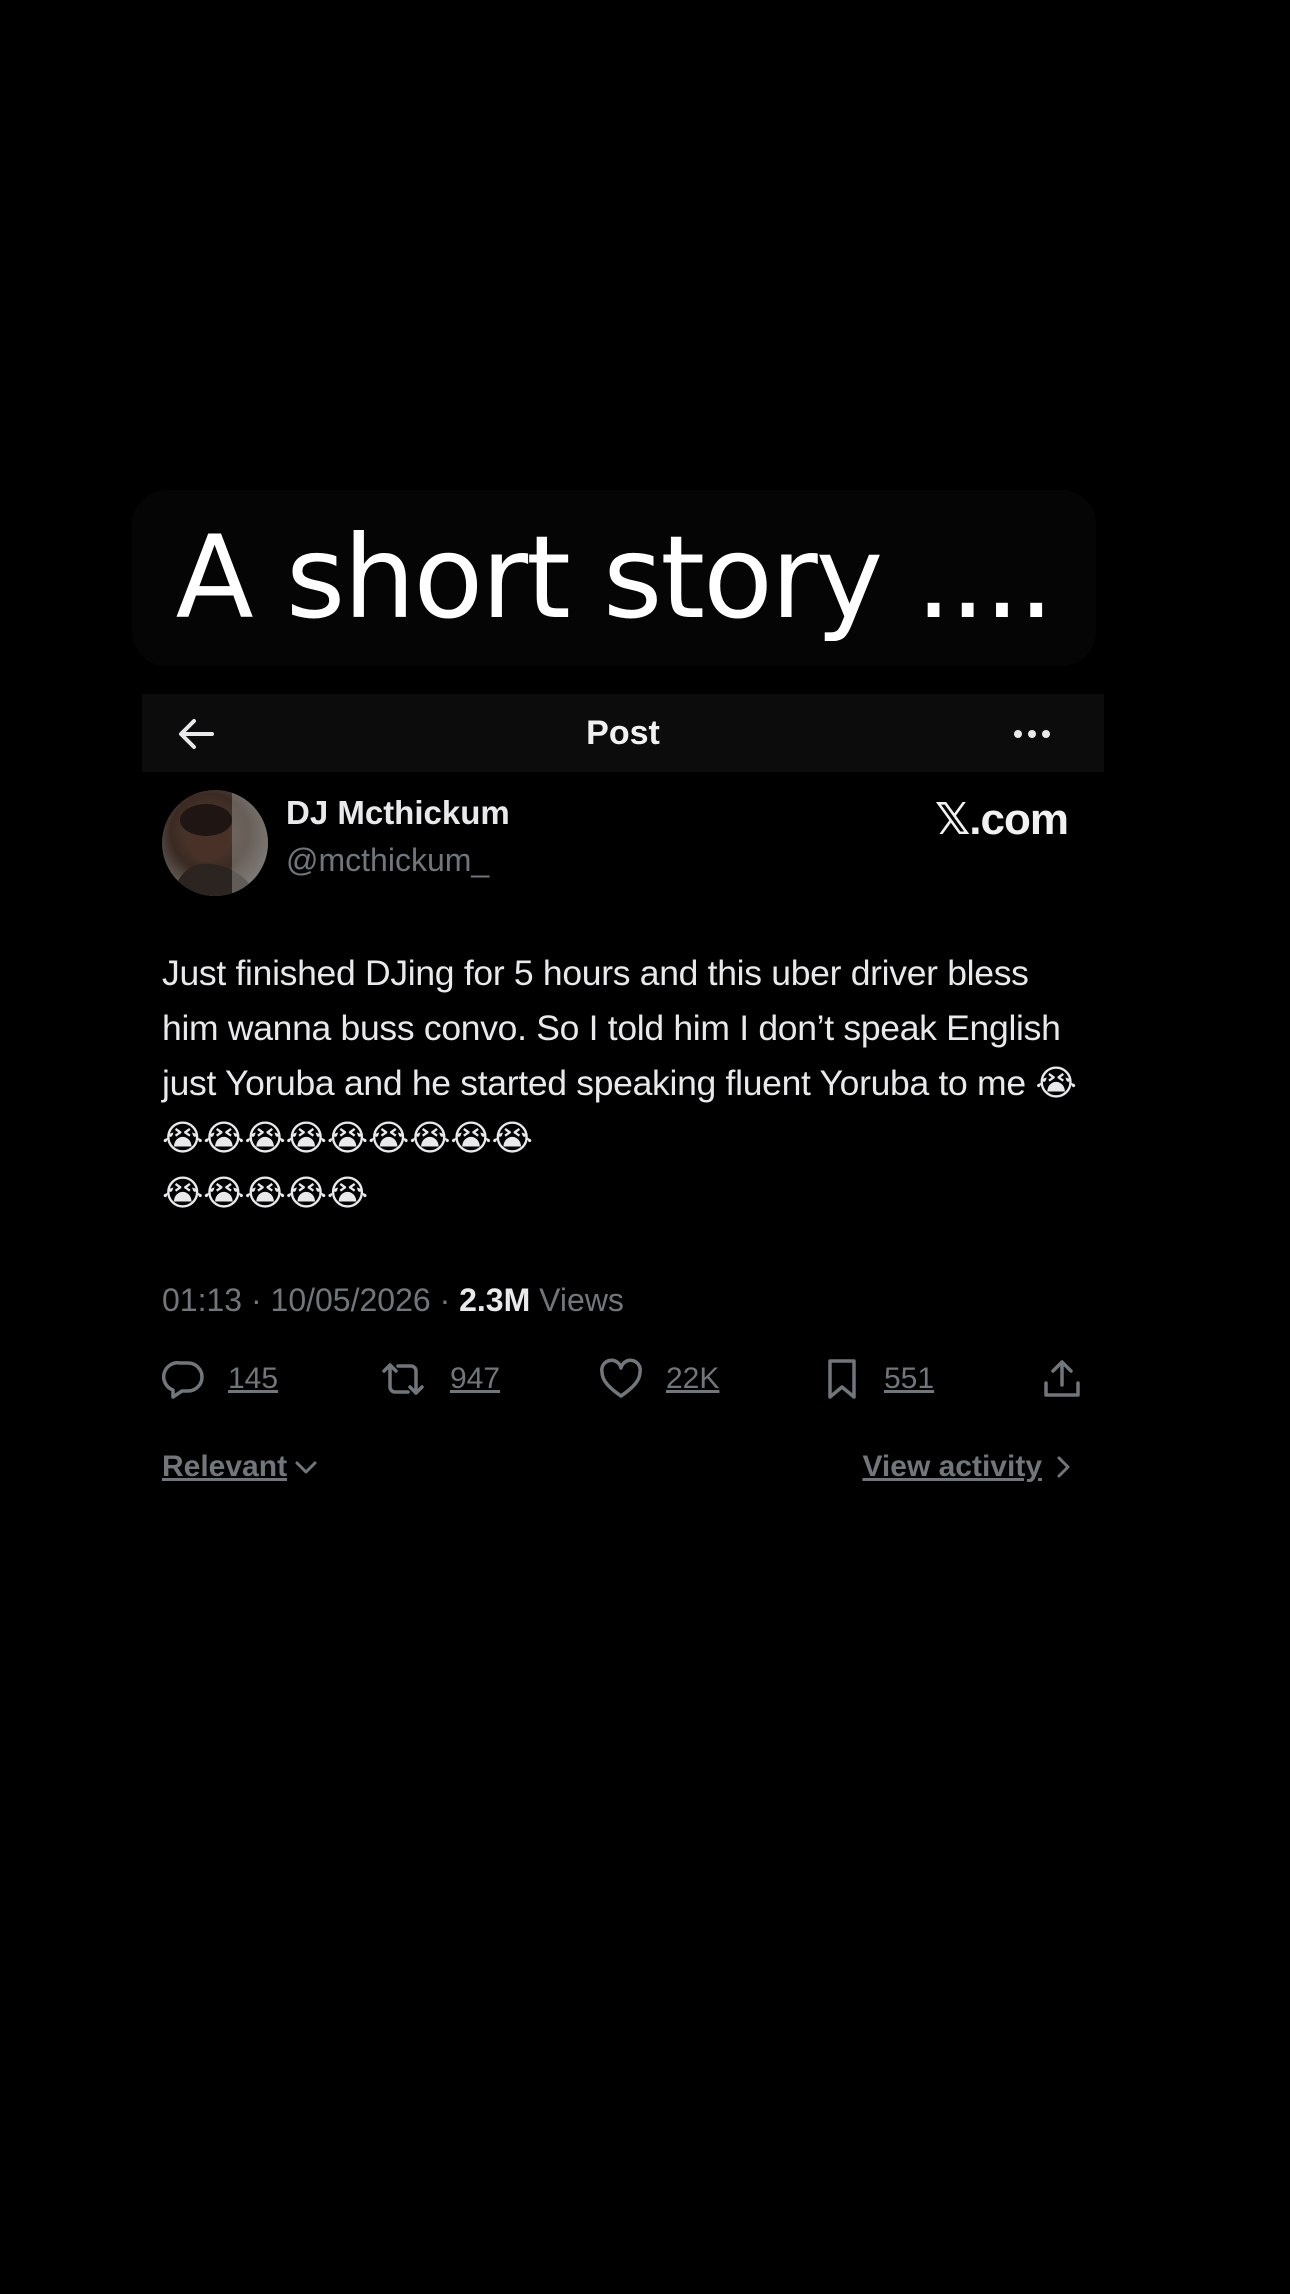 The height and width of the screenshot is (2294, 1290). Describe the element at coordinates (202, 1300) in the screenshot. I see `post-time: 01:13` at that location.